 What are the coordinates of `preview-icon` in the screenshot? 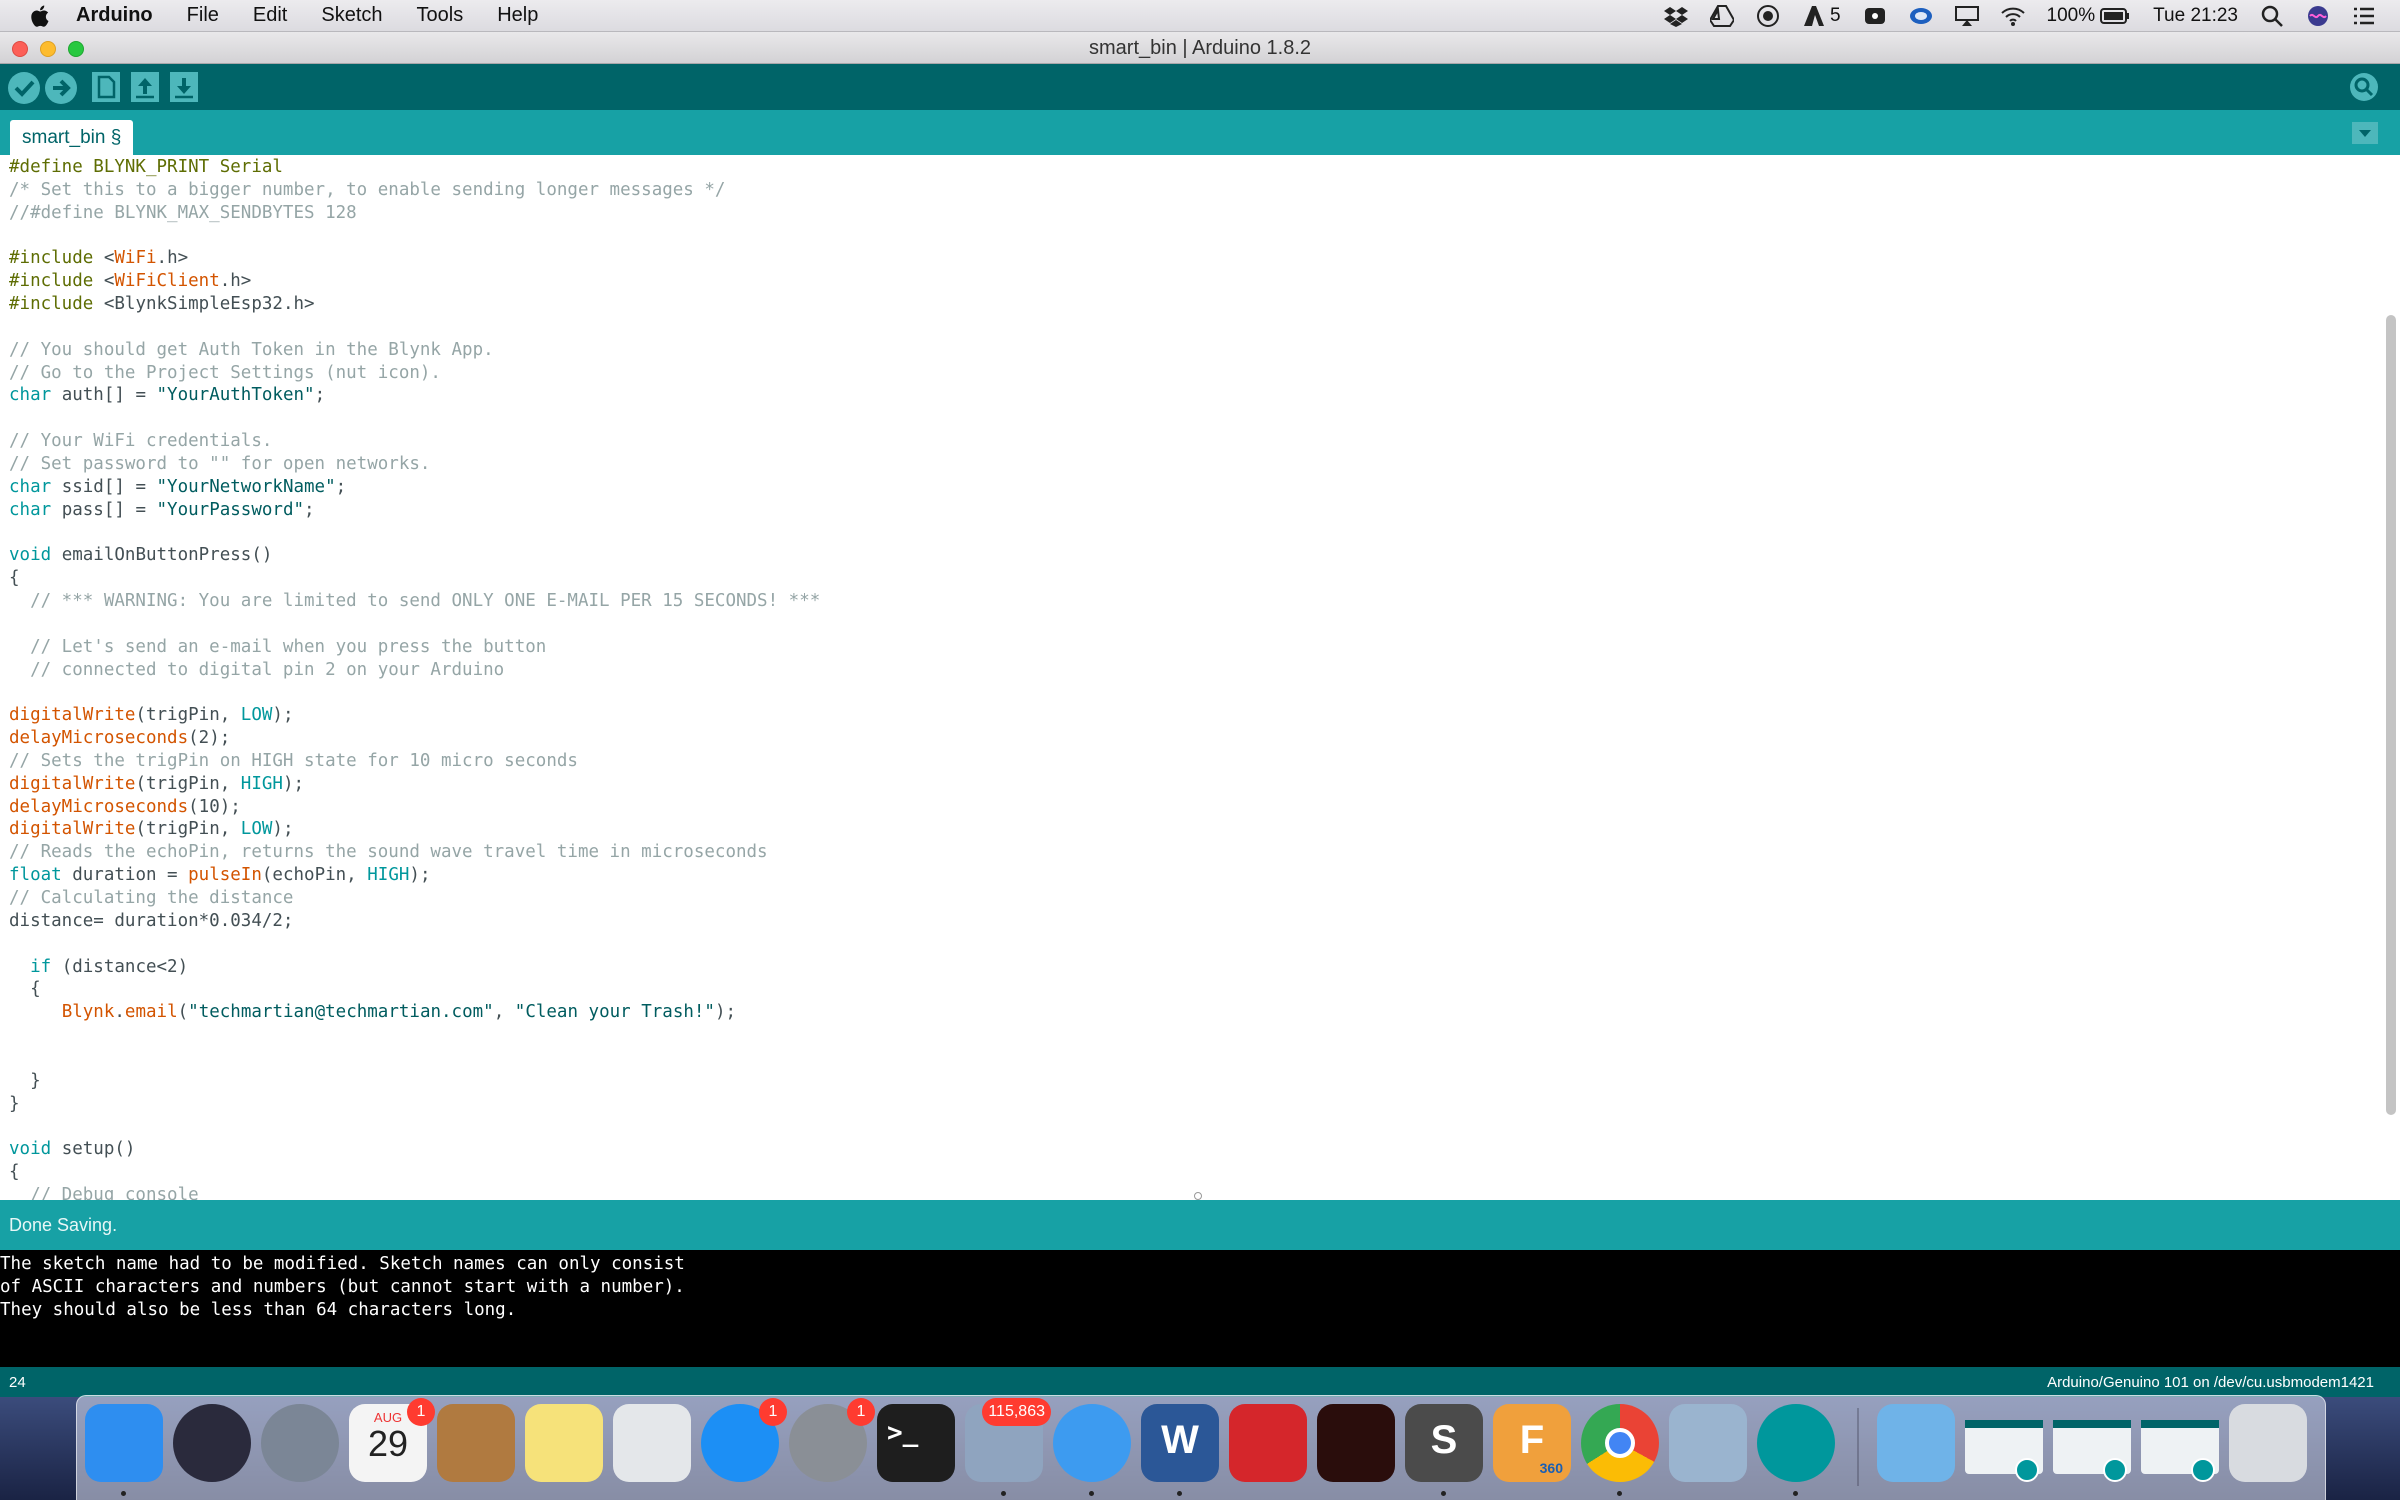 It's located at (652, 1443).